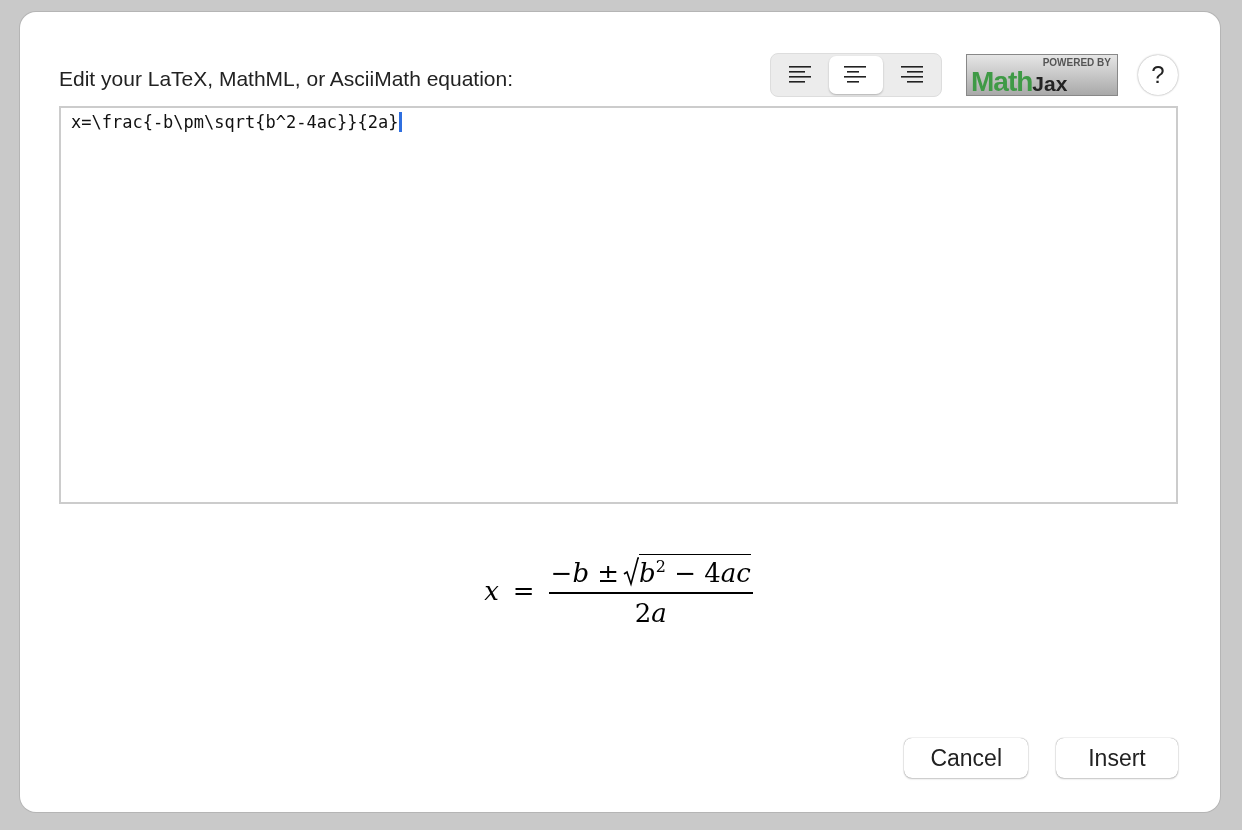  Describe the element at coordinates (966, 758) in the screenshot. I see `dialog-button: Cancel` at that location.